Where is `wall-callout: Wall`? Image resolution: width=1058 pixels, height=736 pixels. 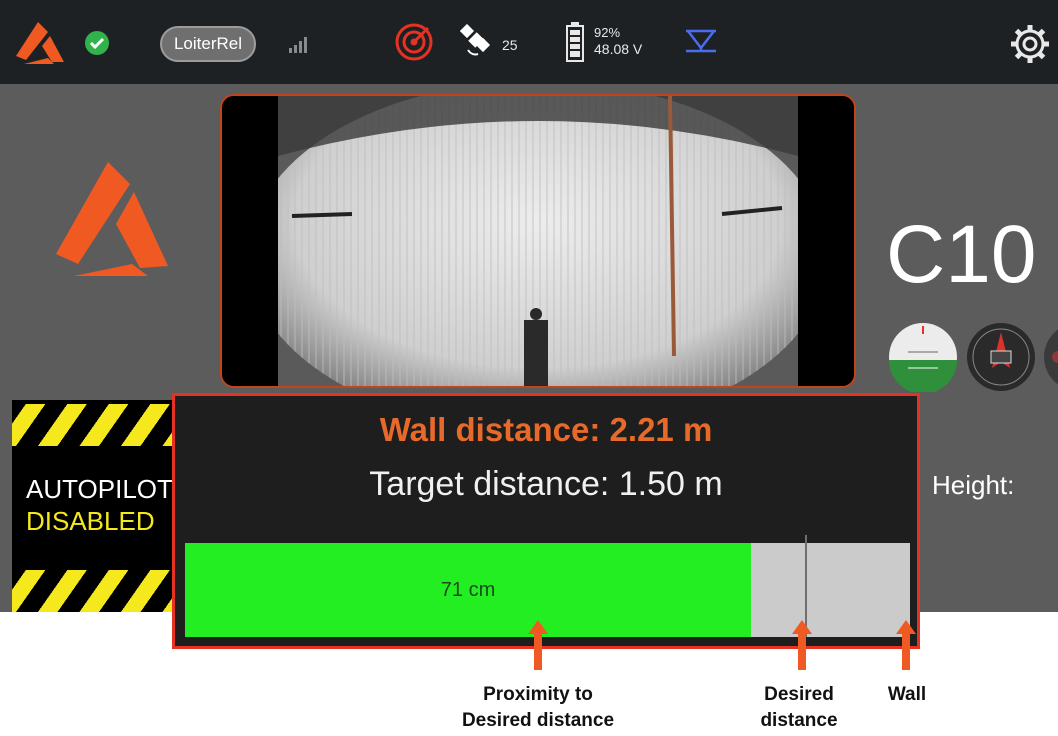
wall-callout: Wall is located at coordinates (907, 694).